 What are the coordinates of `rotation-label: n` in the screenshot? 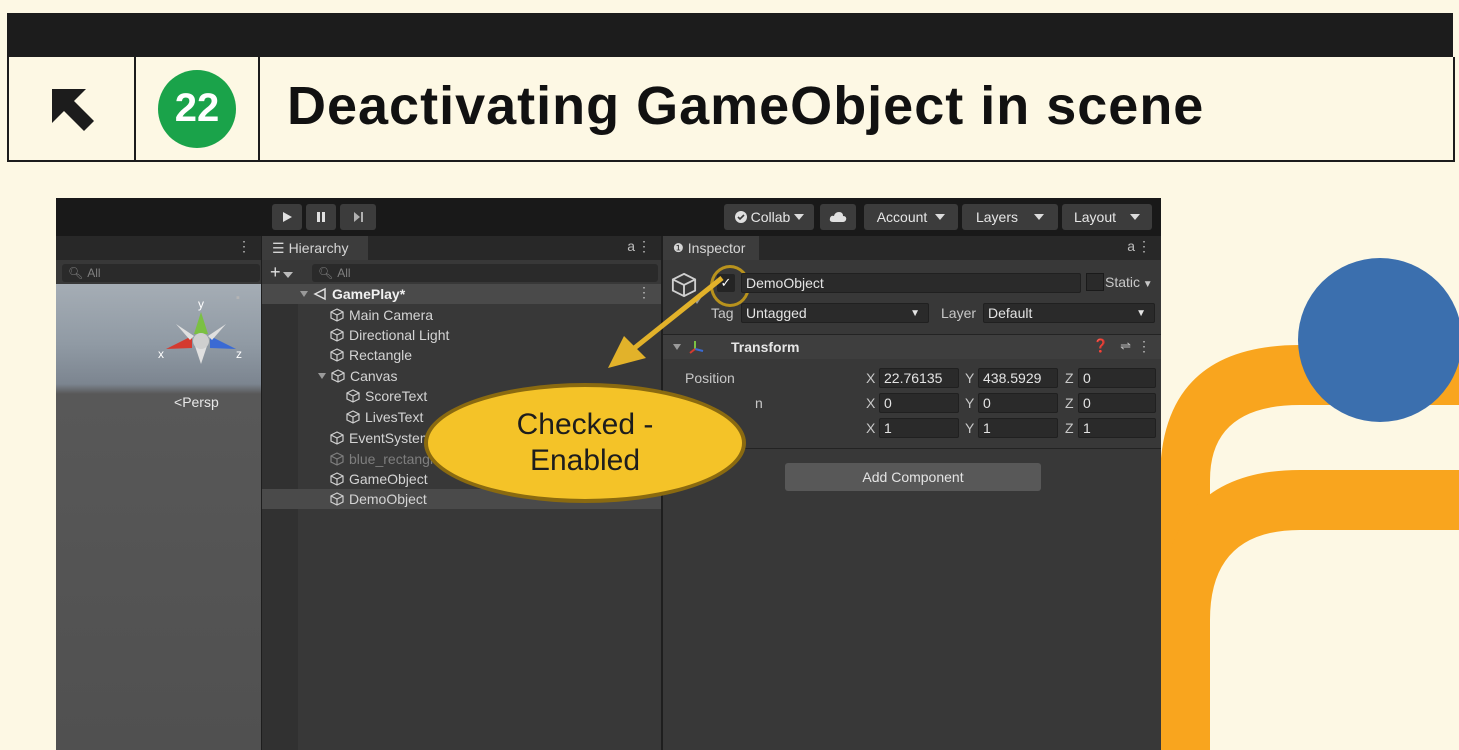 It's located at (759, 403).